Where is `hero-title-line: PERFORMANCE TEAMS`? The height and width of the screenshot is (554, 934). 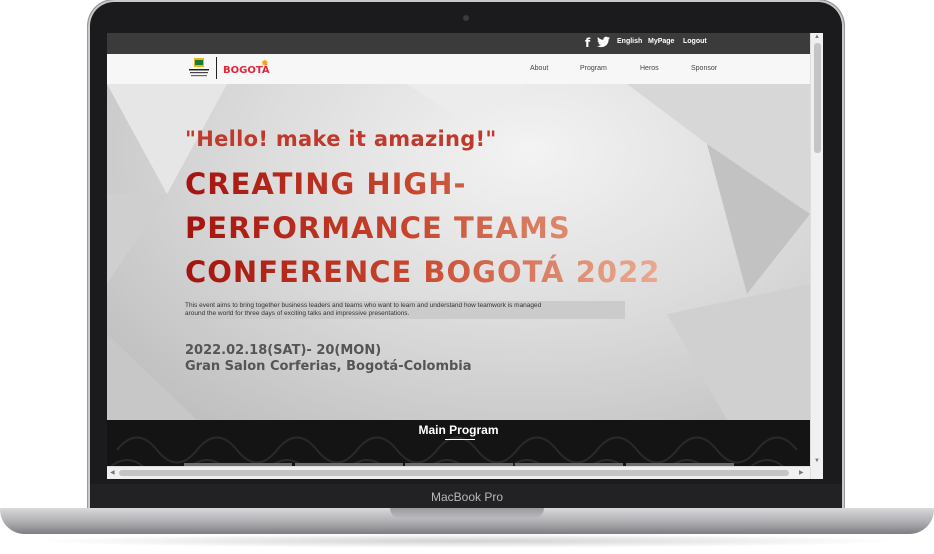
hero-title-line: PERFORMANCE TEAMS is located at coordinates (378, 228).